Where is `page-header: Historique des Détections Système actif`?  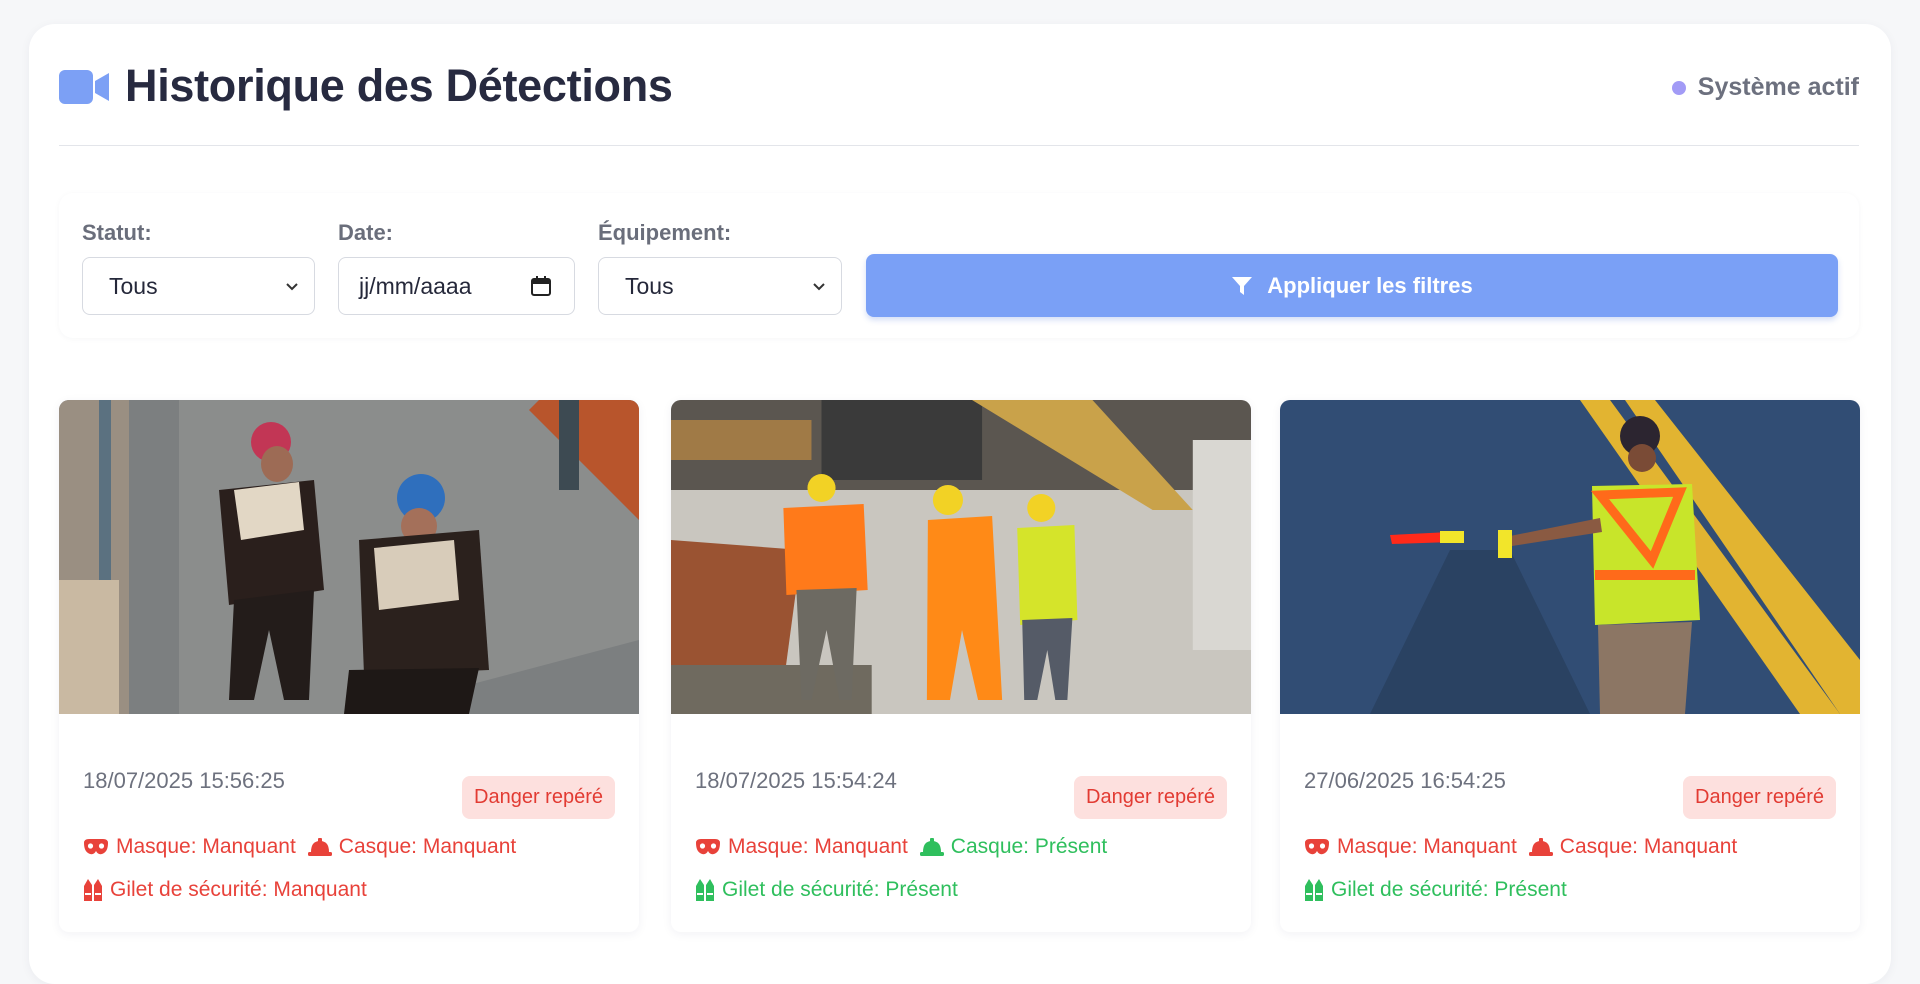
page-header: Historique des Détections Système actif is located at coordinates (959, 101).